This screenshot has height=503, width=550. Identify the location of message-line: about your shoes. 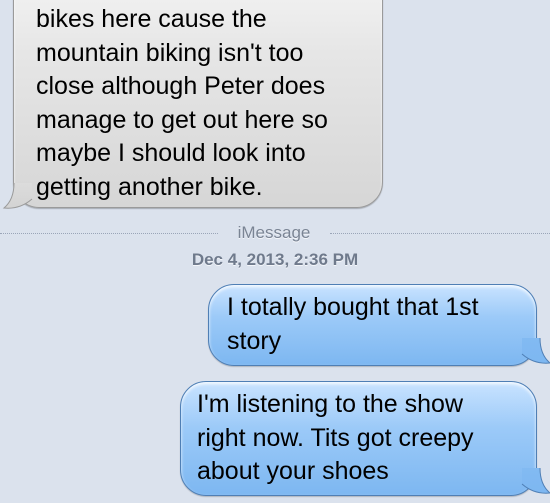
(293, 471).